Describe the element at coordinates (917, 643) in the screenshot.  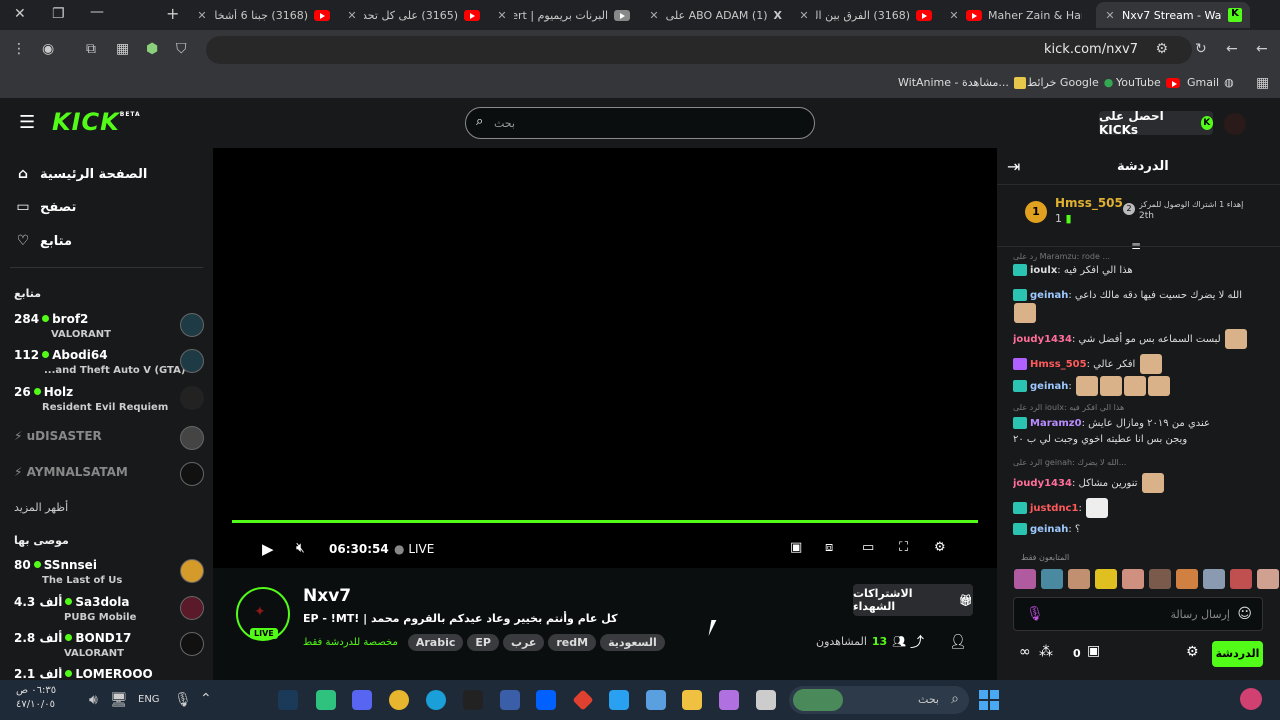
I see `share-icon: ⤴` at that location.